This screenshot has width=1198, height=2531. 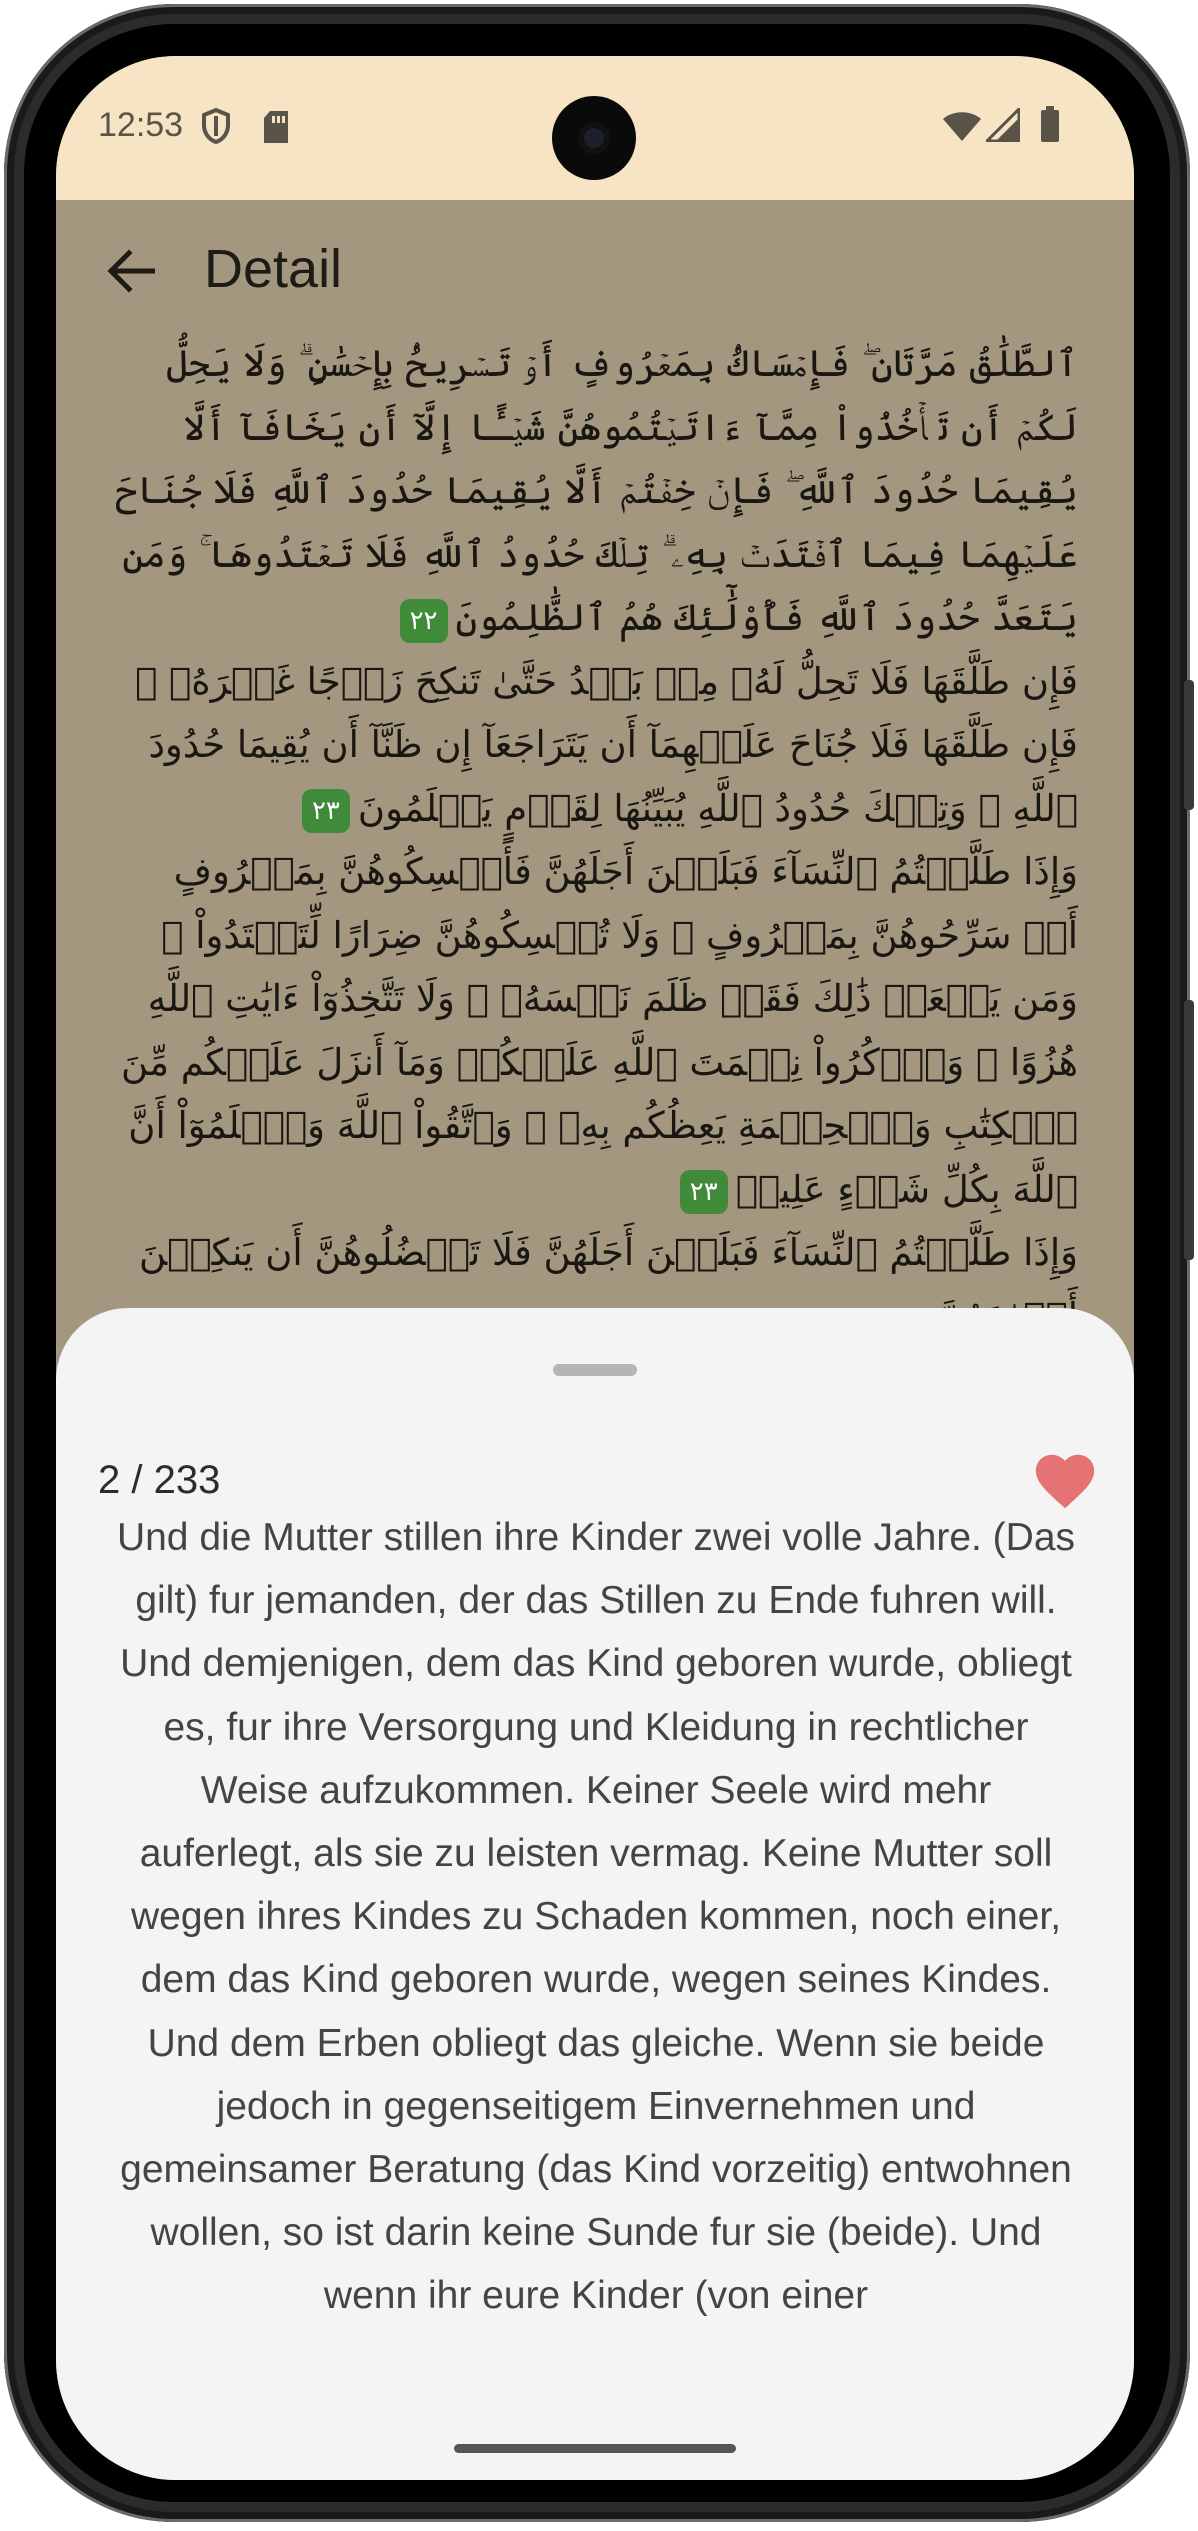 I want to click on back-button, so click(x=131, y=271).